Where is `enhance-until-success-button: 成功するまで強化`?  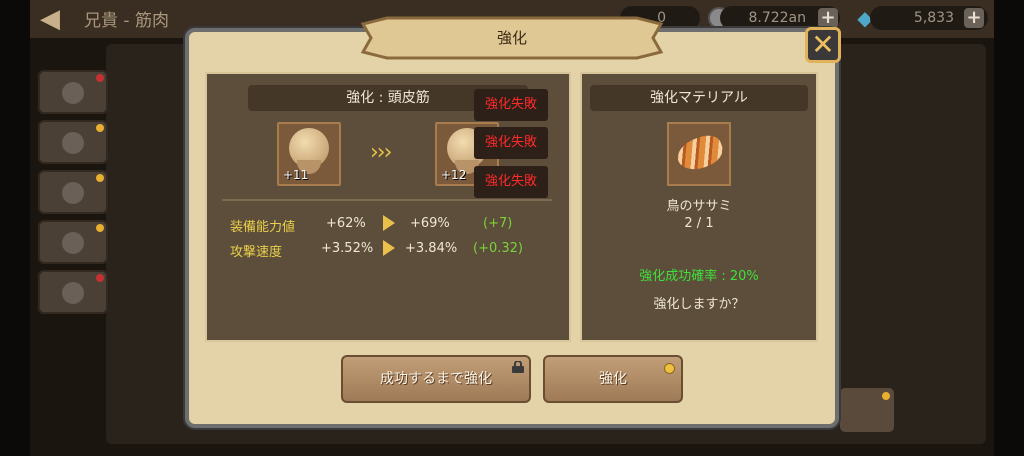 enhance-until-success-button: 成功するまで強化 is located at coordinates (436, 379).